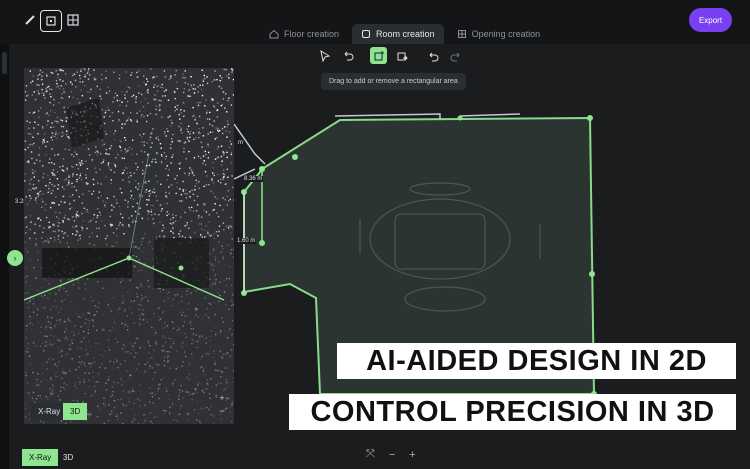 The height and width of the screenshot is (469, 750). Describe the element at coordinates (378, 55) in the screenshot. I see `add-area-icon` at that location.